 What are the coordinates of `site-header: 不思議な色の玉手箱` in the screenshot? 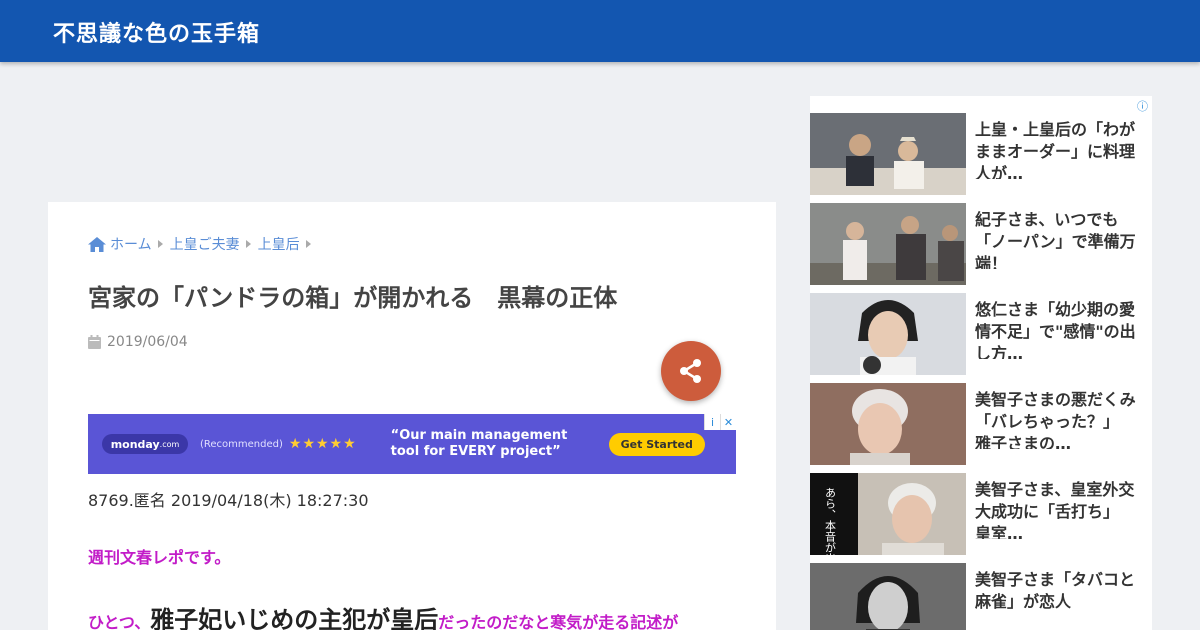 It's located at (600, 31).